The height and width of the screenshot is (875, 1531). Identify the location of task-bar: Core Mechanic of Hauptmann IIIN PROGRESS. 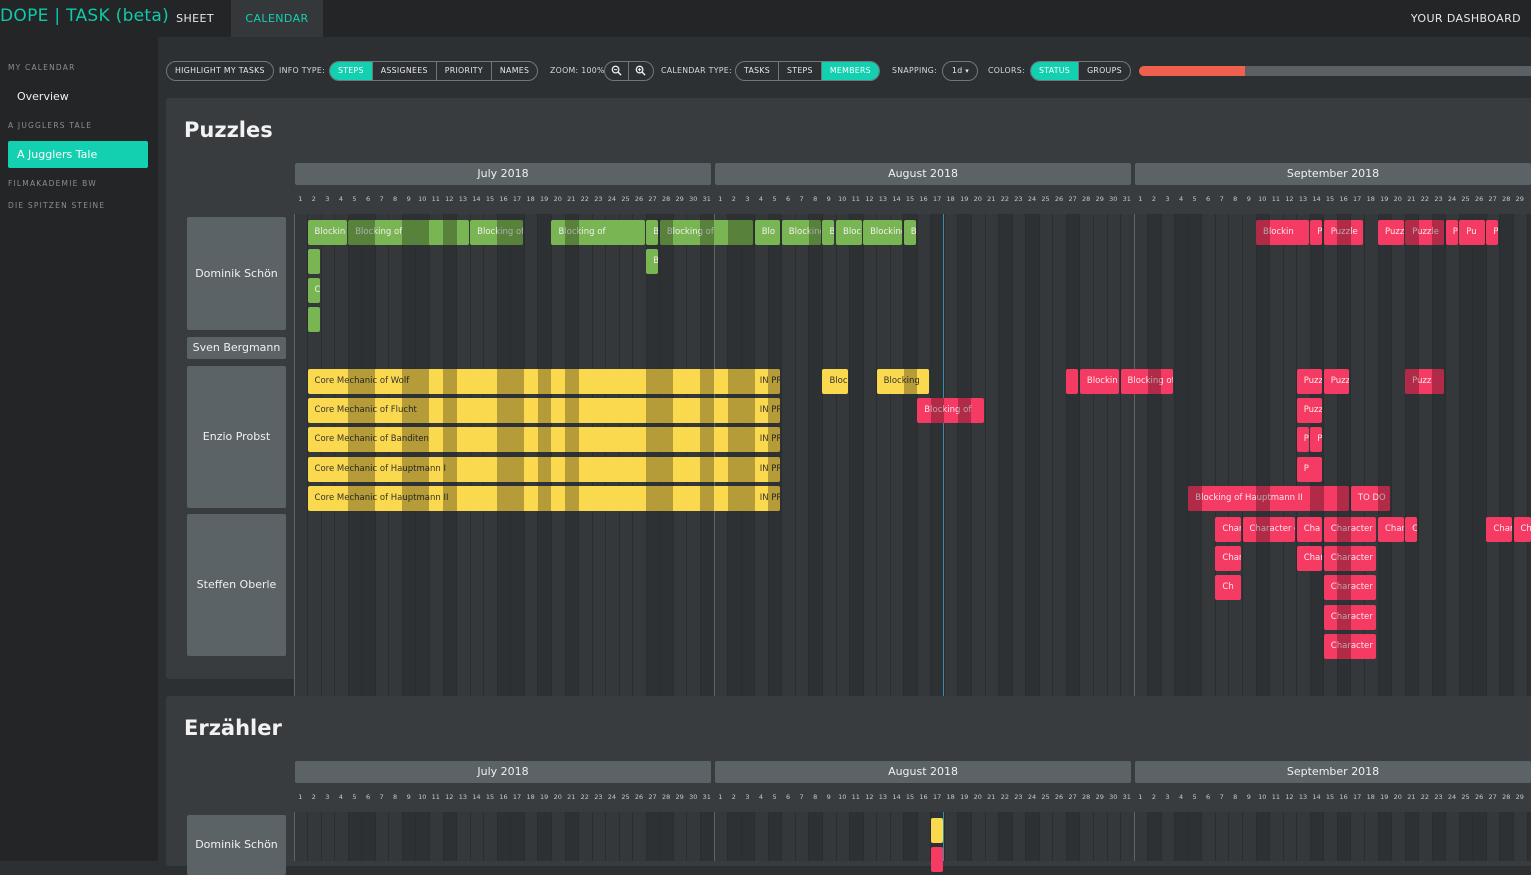
(544, 498).